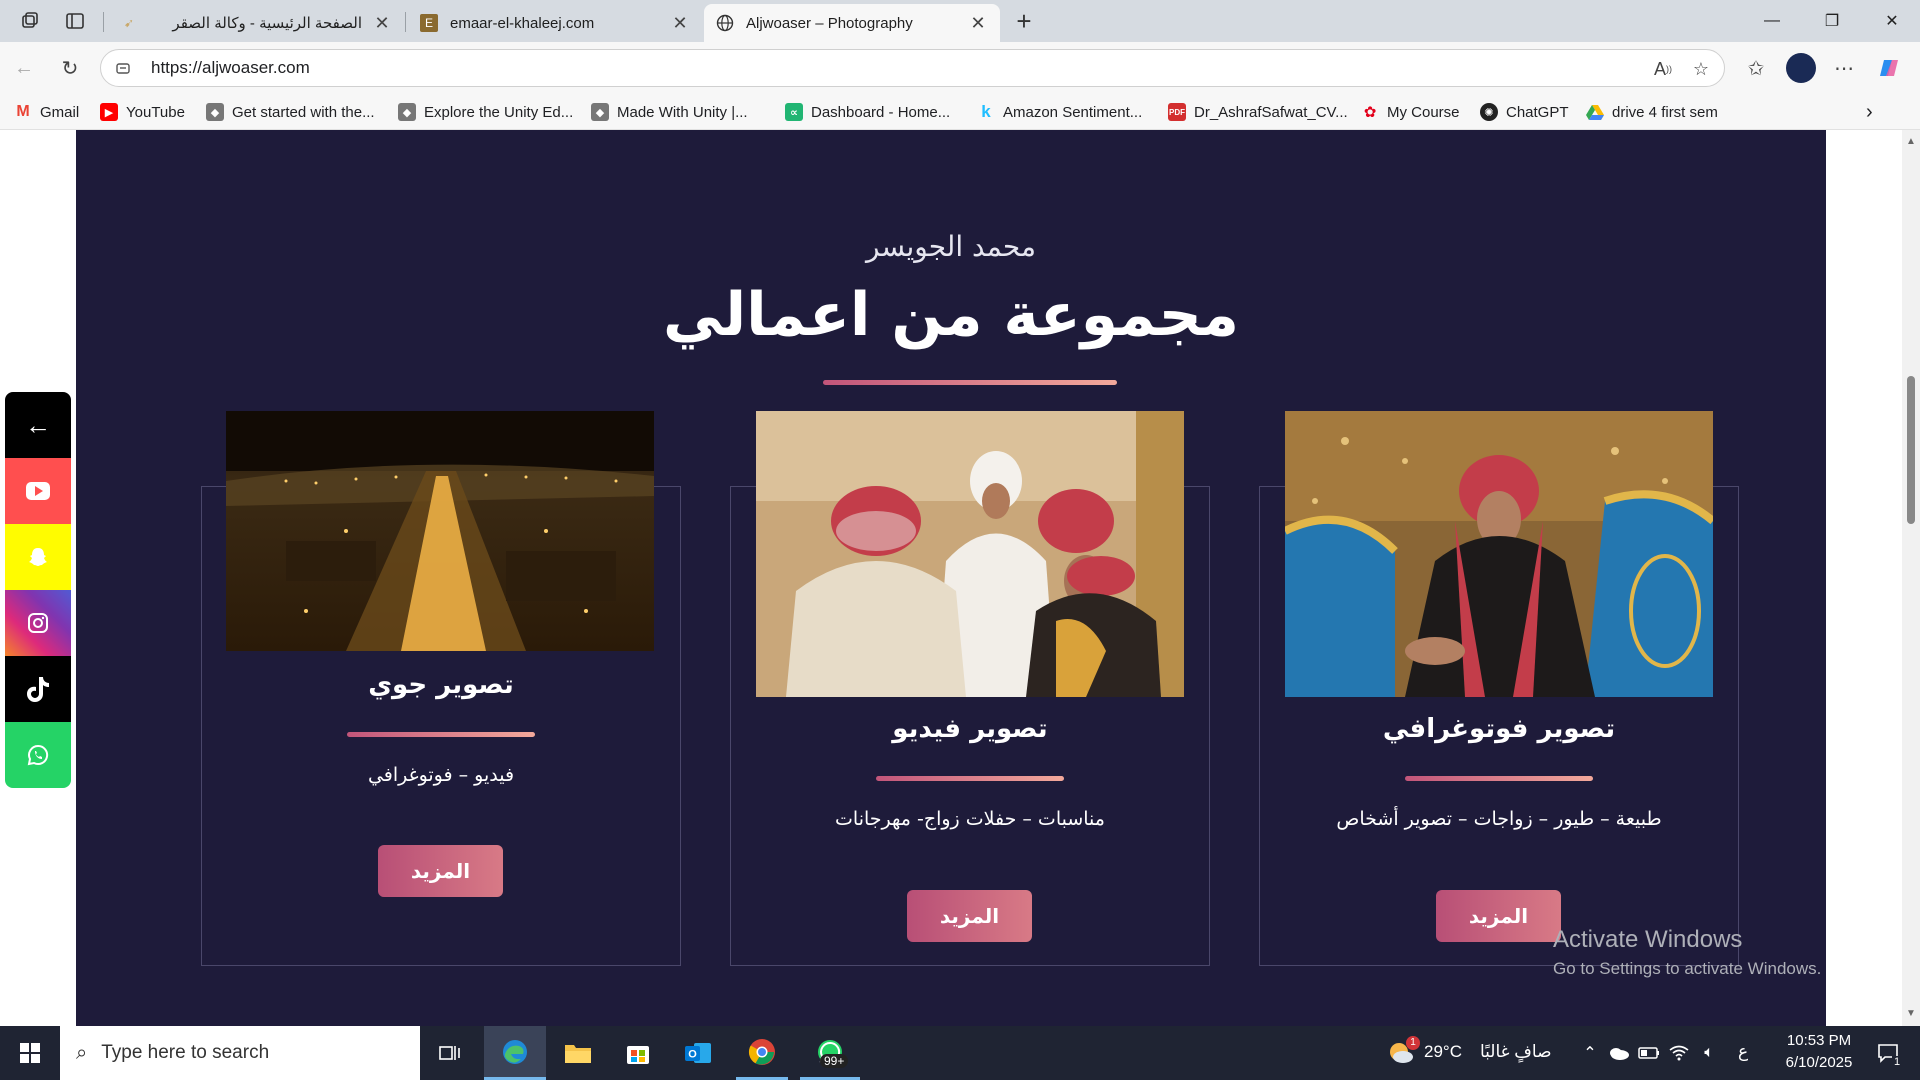 This screenshot has width=1920, height=1080. Describe the element at coordinates (600, 112) in the screenshot. I see `unity-icon: ◆` at that location.